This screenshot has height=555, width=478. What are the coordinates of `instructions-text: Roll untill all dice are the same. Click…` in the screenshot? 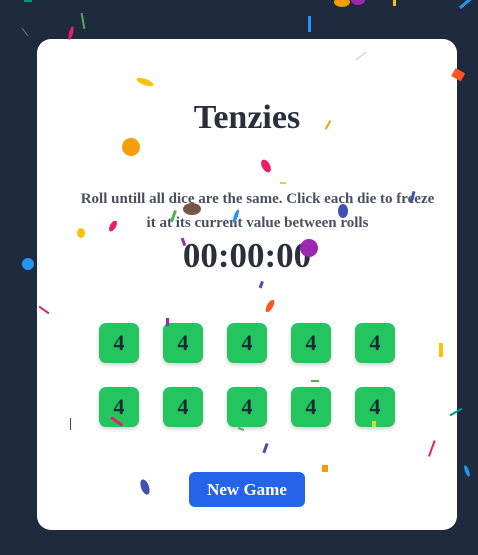 It's located at (257, 211).